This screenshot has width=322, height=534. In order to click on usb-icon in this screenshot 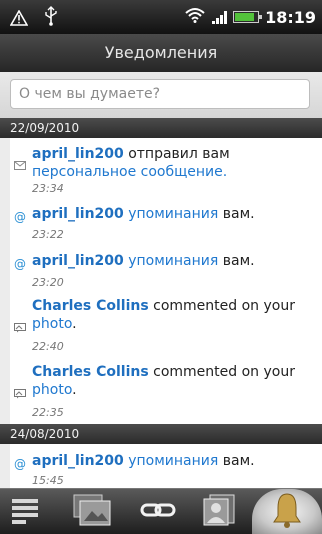, I will do `click(51, 18)`.